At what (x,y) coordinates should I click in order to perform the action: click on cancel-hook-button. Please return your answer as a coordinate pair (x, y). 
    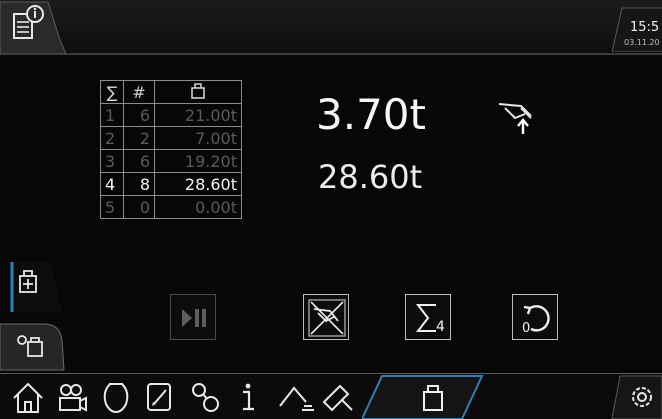
    Looking at the image, I should click on (326, 317).